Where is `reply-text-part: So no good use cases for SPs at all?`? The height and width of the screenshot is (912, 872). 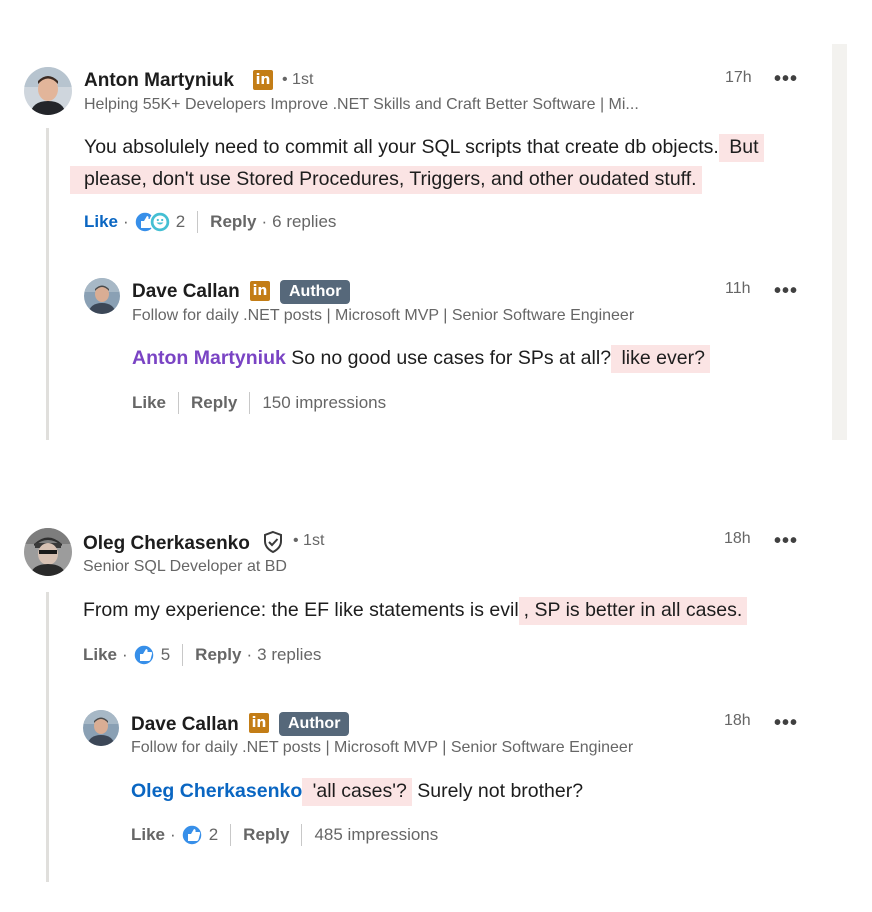
reply-text-part: So no good use cases for SPs at all? is located at coordinates (448, 358).